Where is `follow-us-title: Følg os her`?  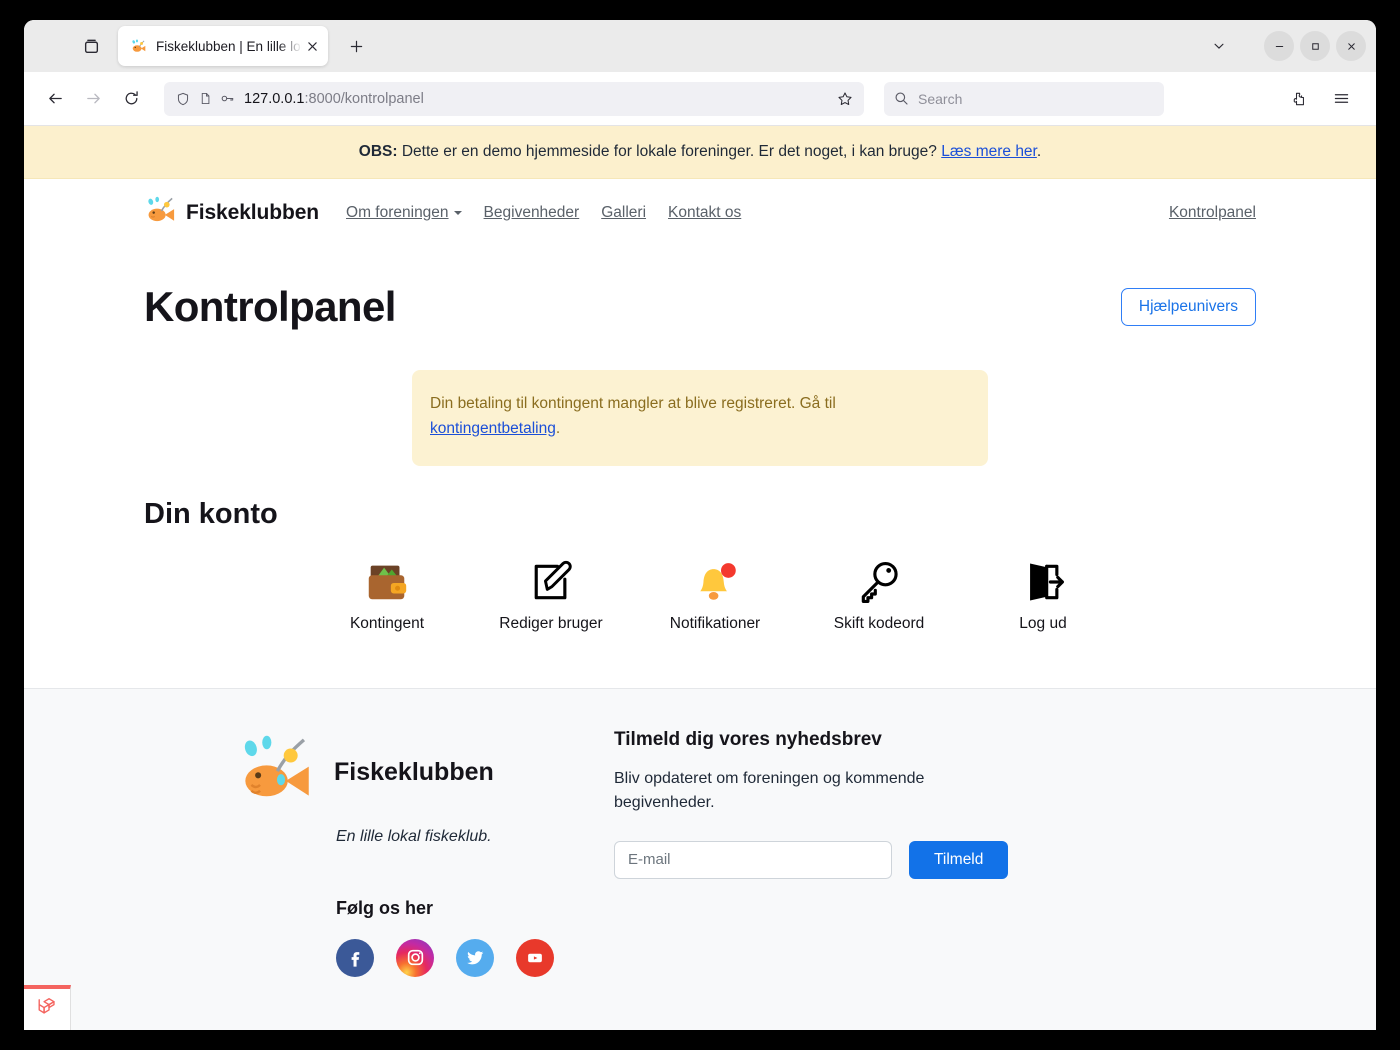 follow-us-title: Følg os her is located at coordinates (385, 907).